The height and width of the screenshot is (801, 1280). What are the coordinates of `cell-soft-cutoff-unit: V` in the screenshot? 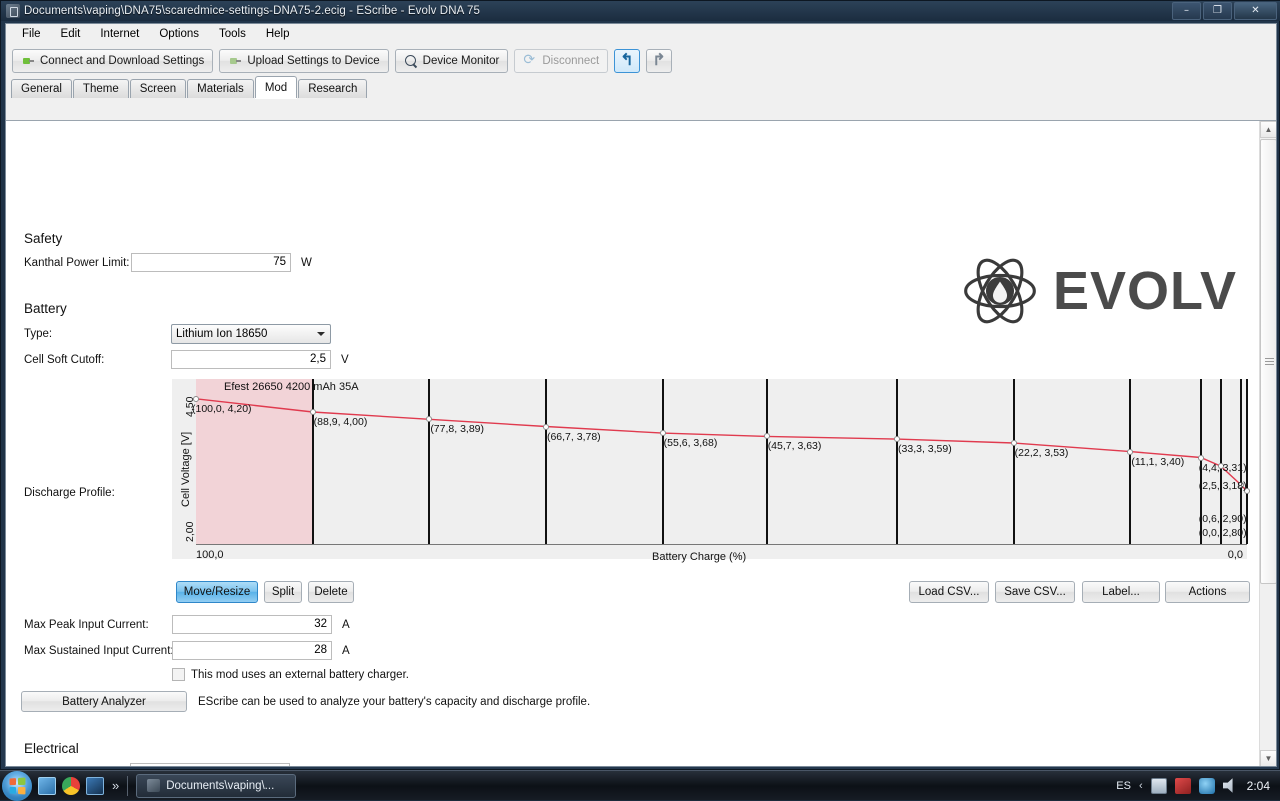 It's located at (345, 360).